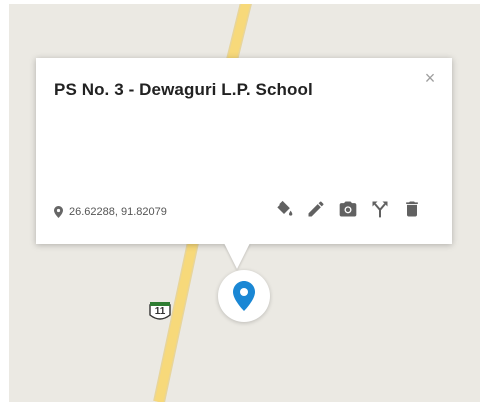 The height and width of the screenshot is (406, 490). Describe the element at coordinates (58, 212) in the screenshot. I see `location-pin-icon` at that location.